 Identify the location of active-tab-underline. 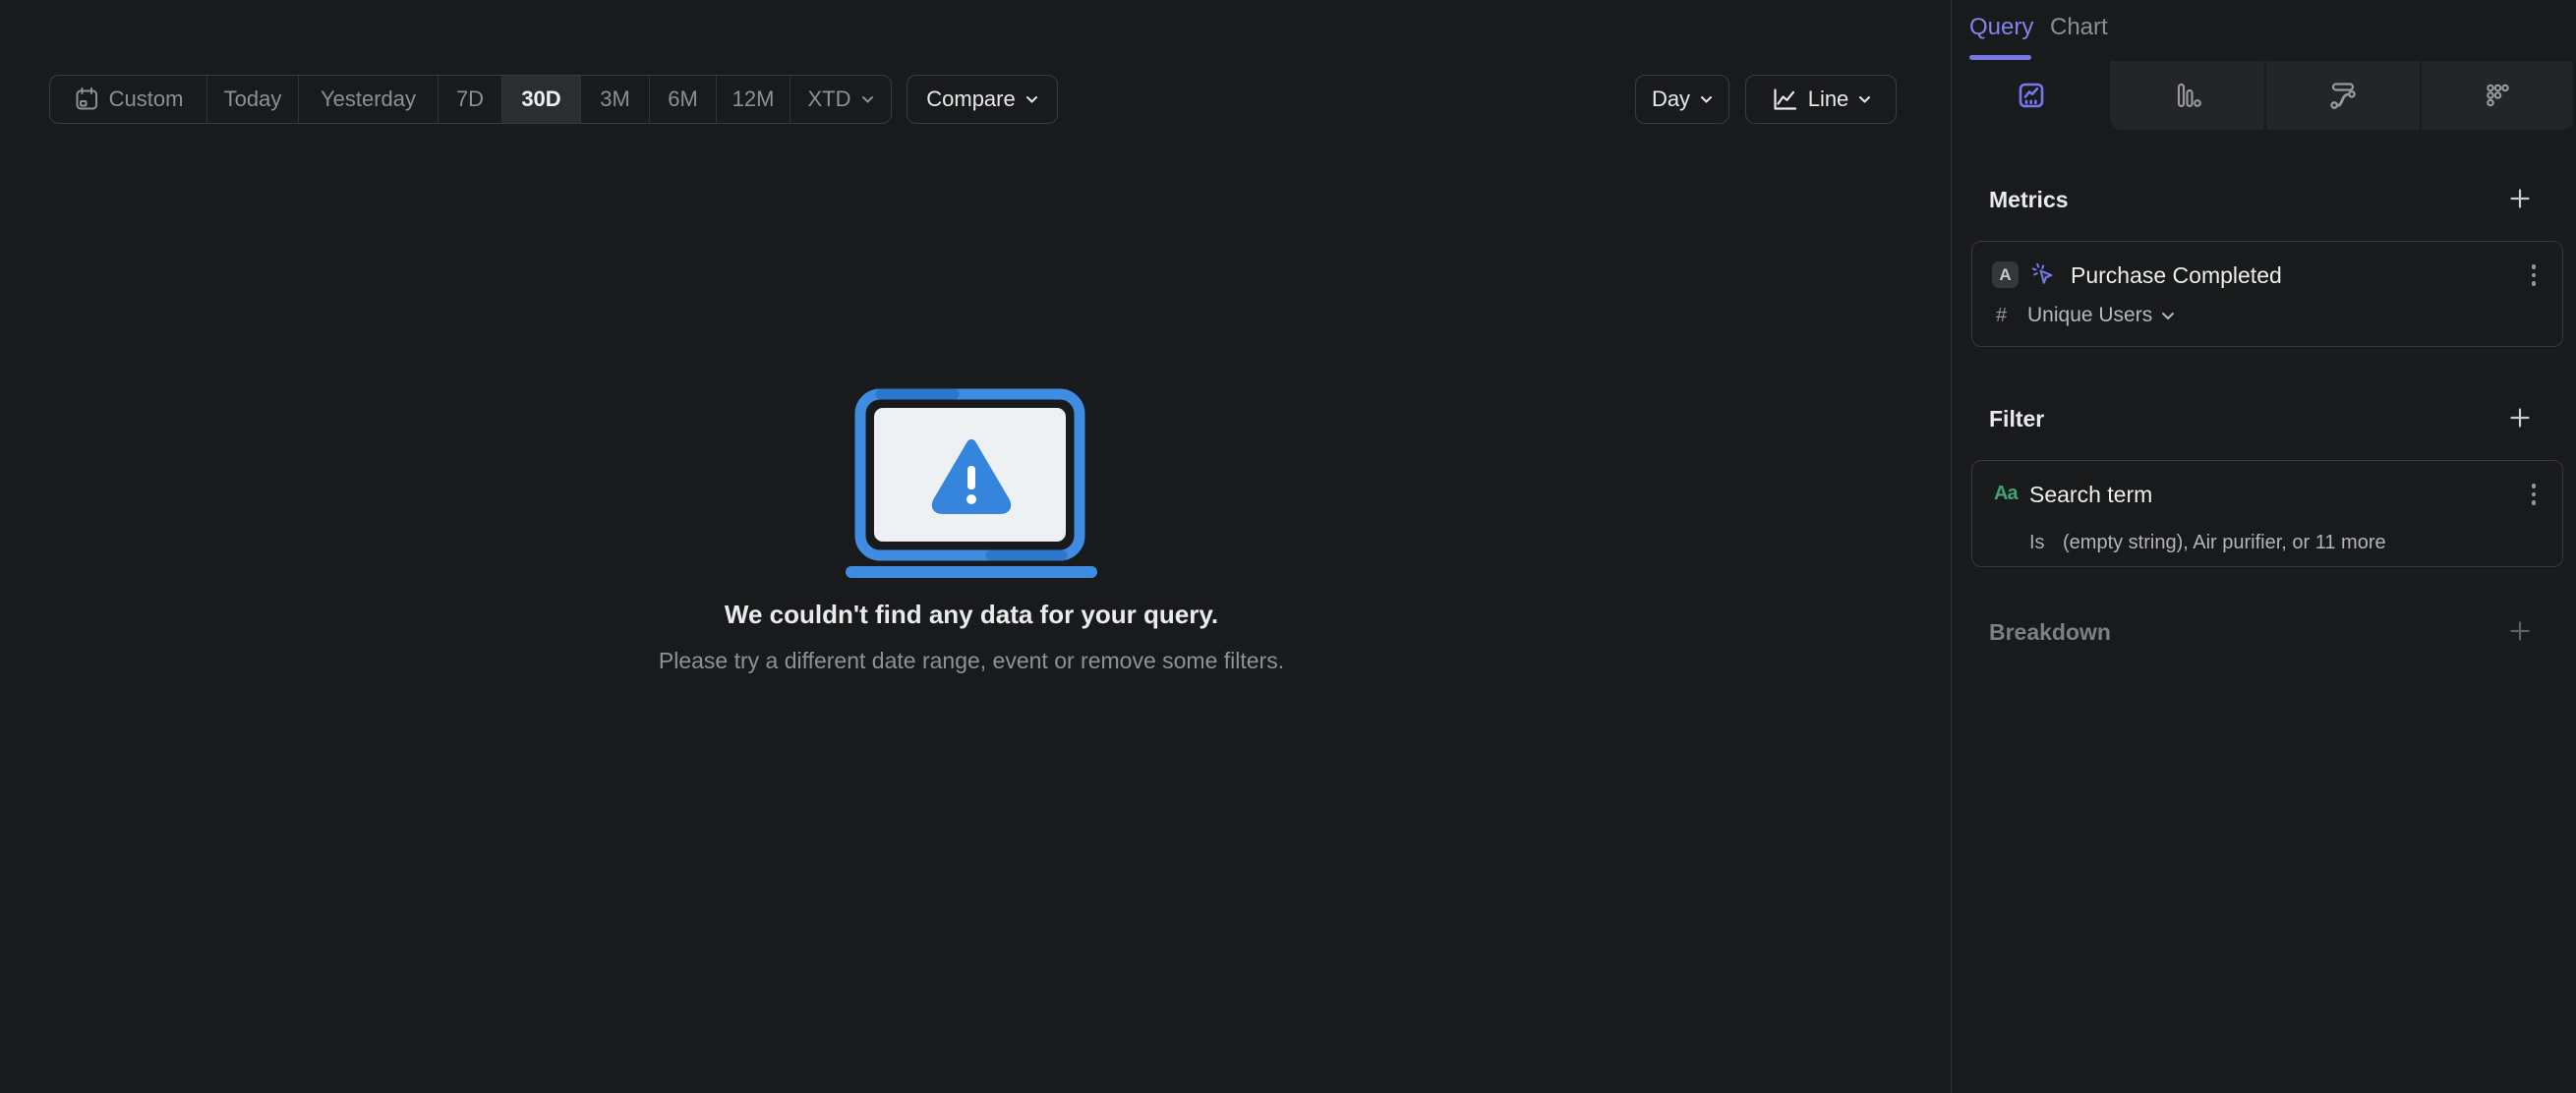
(2000, 57).